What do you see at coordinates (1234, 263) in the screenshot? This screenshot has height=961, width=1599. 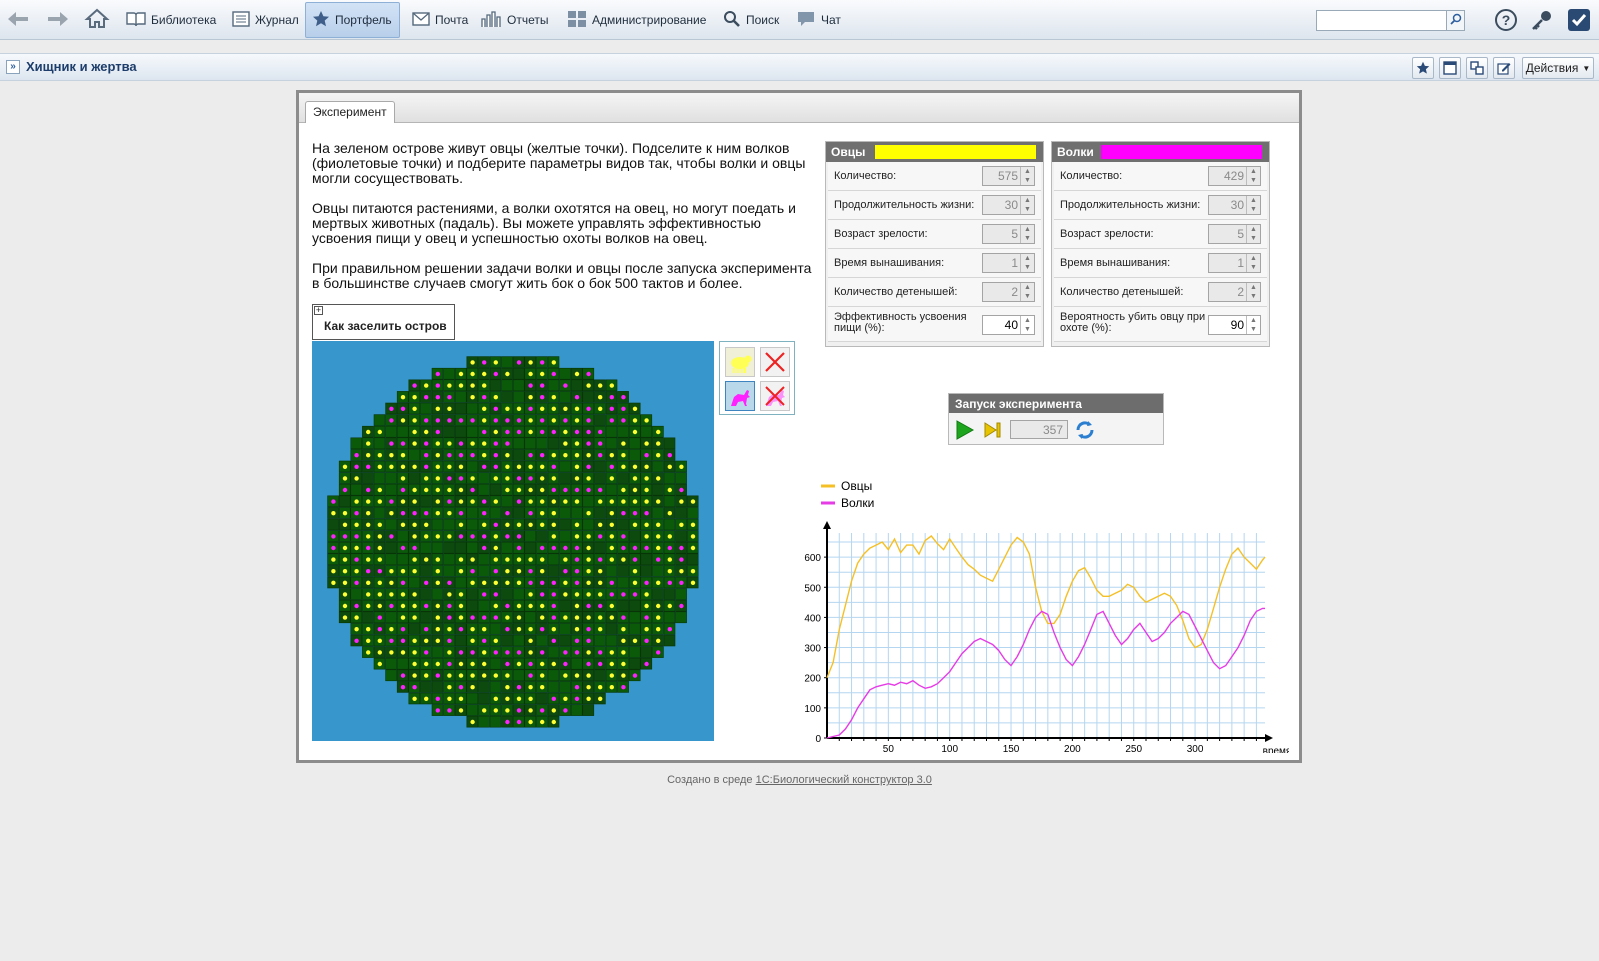 I see `wolves-param-spinner: 1 ▲ ▼` at bounding box center [1234, 263].